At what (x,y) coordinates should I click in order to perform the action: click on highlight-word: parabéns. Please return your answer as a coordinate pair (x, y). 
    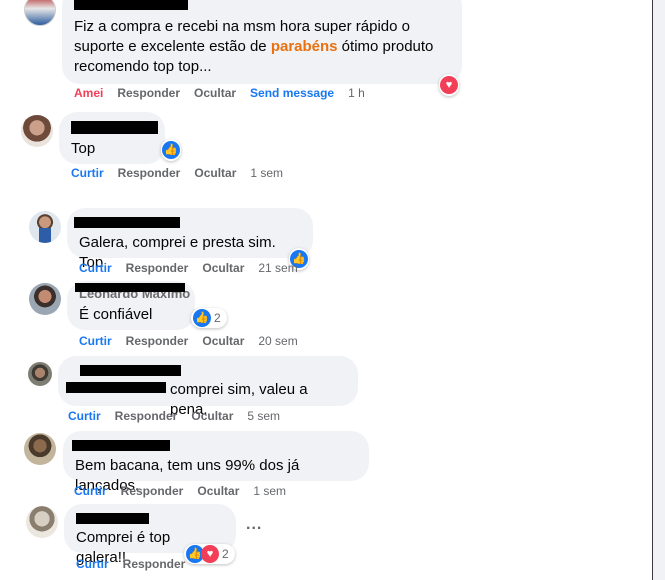
    Looking at the image, I should click on (304, 46).